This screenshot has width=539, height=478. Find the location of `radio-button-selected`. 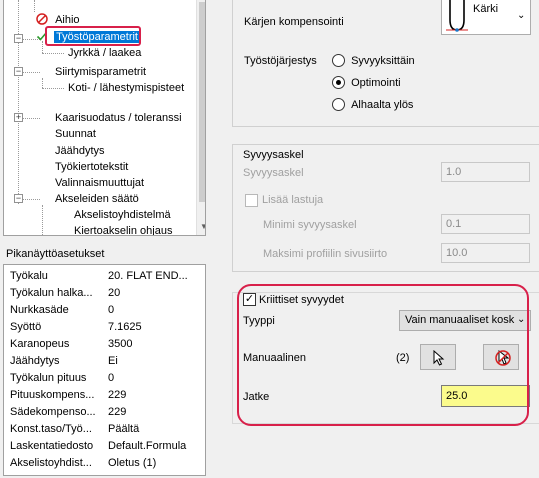

radio-button-selected is located at coordinates (338, 82).